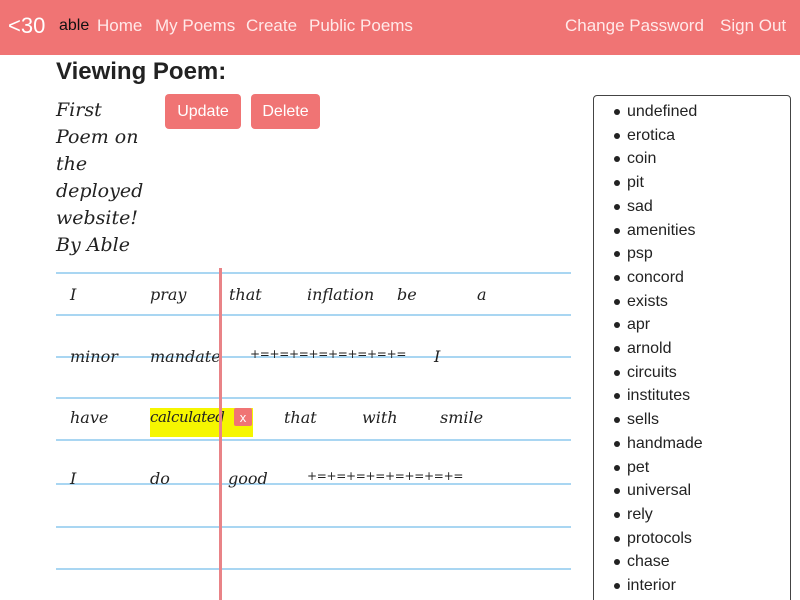  I want to click on suggestion-label: pit, so click(635, 183).